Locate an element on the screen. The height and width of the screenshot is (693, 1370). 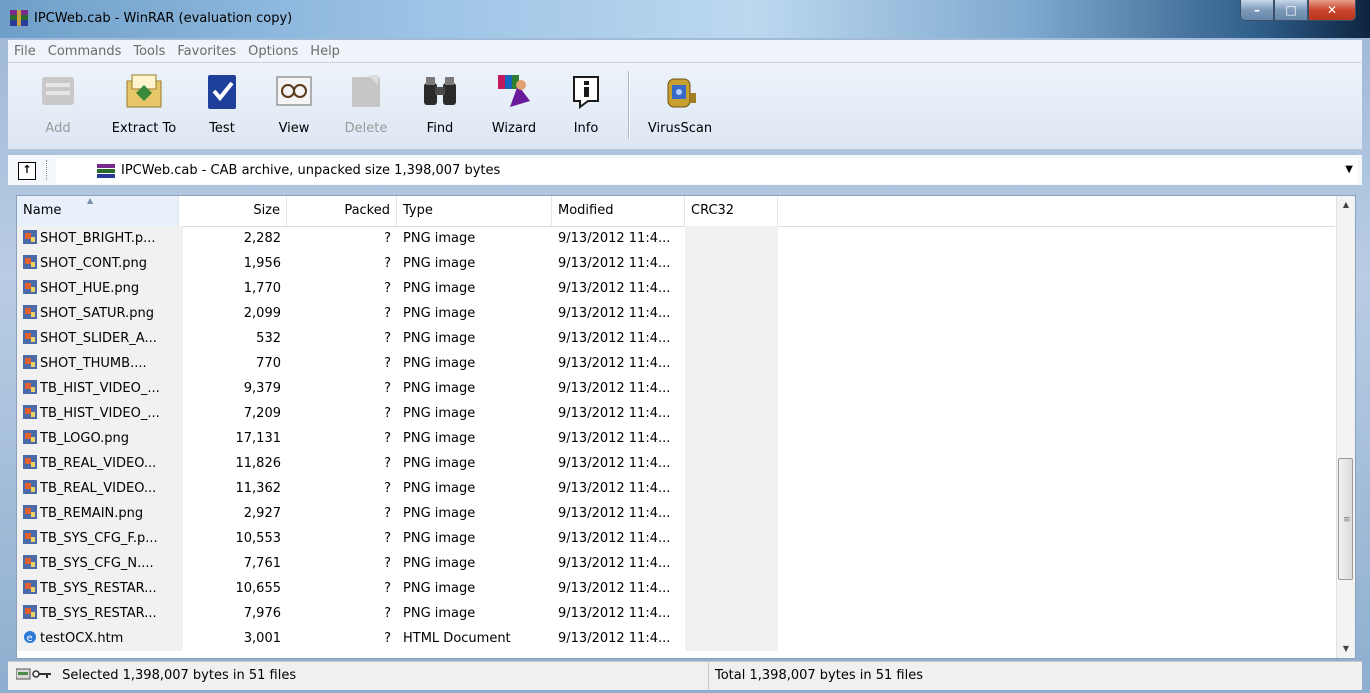
column-type: Type is located at coordinates (474, 211).